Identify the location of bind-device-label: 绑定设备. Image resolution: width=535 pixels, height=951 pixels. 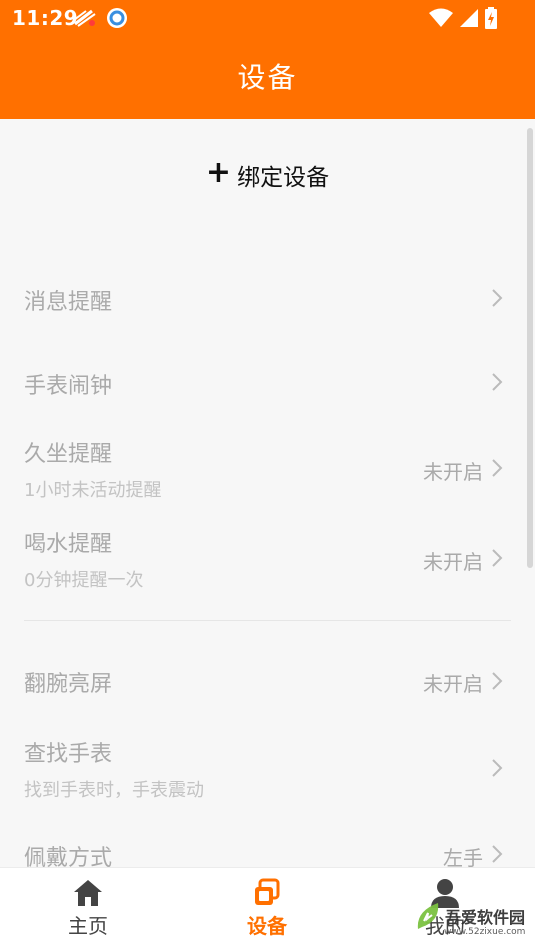
(283, 178).